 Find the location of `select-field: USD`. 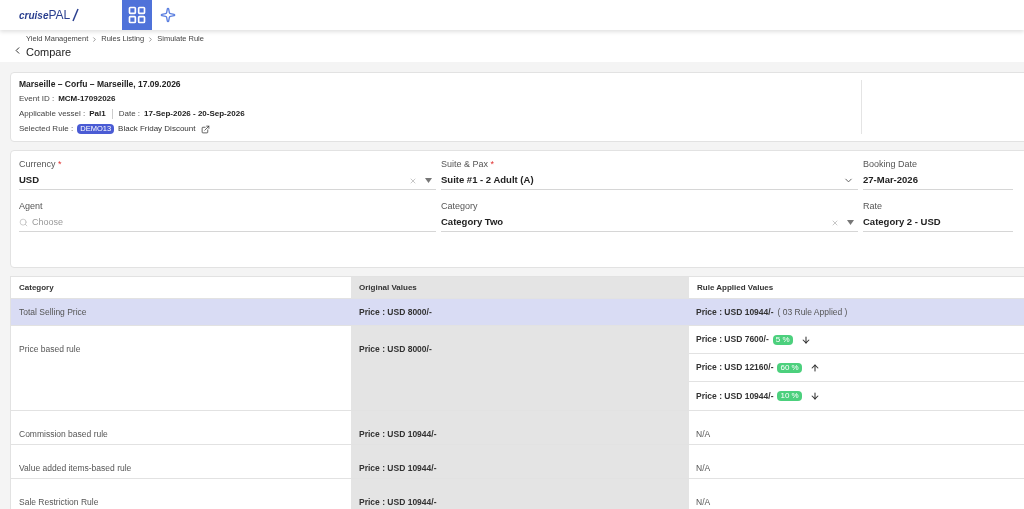

select-field: USD is located at coordinates (227, 181).